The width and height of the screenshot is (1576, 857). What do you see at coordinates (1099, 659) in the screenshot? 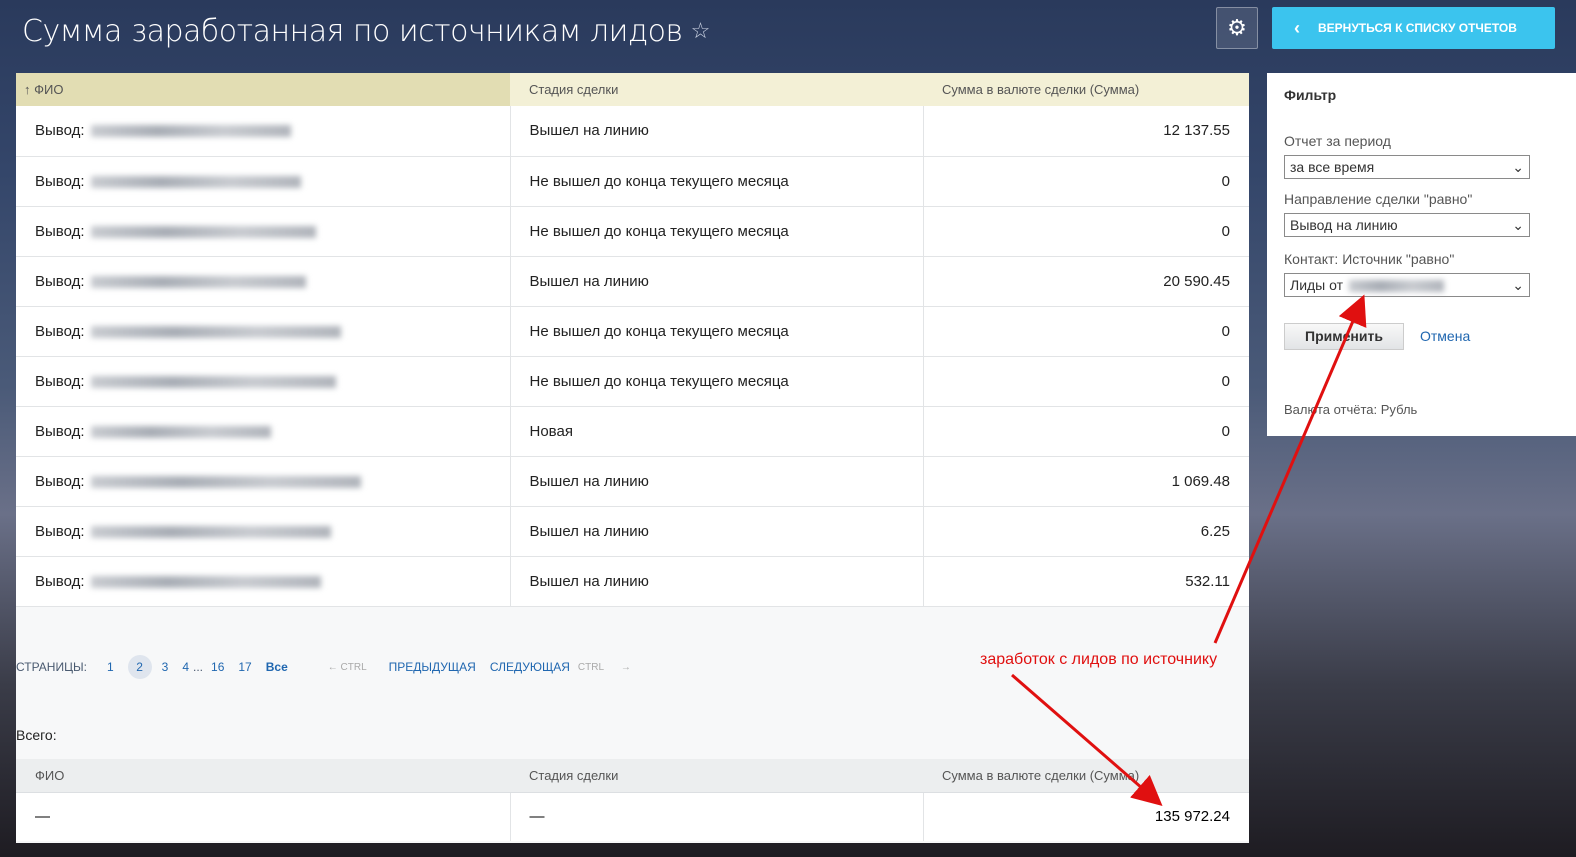
I see `annotation-text: заработок с лидов по источнику` at bounding box center [1099, 659].